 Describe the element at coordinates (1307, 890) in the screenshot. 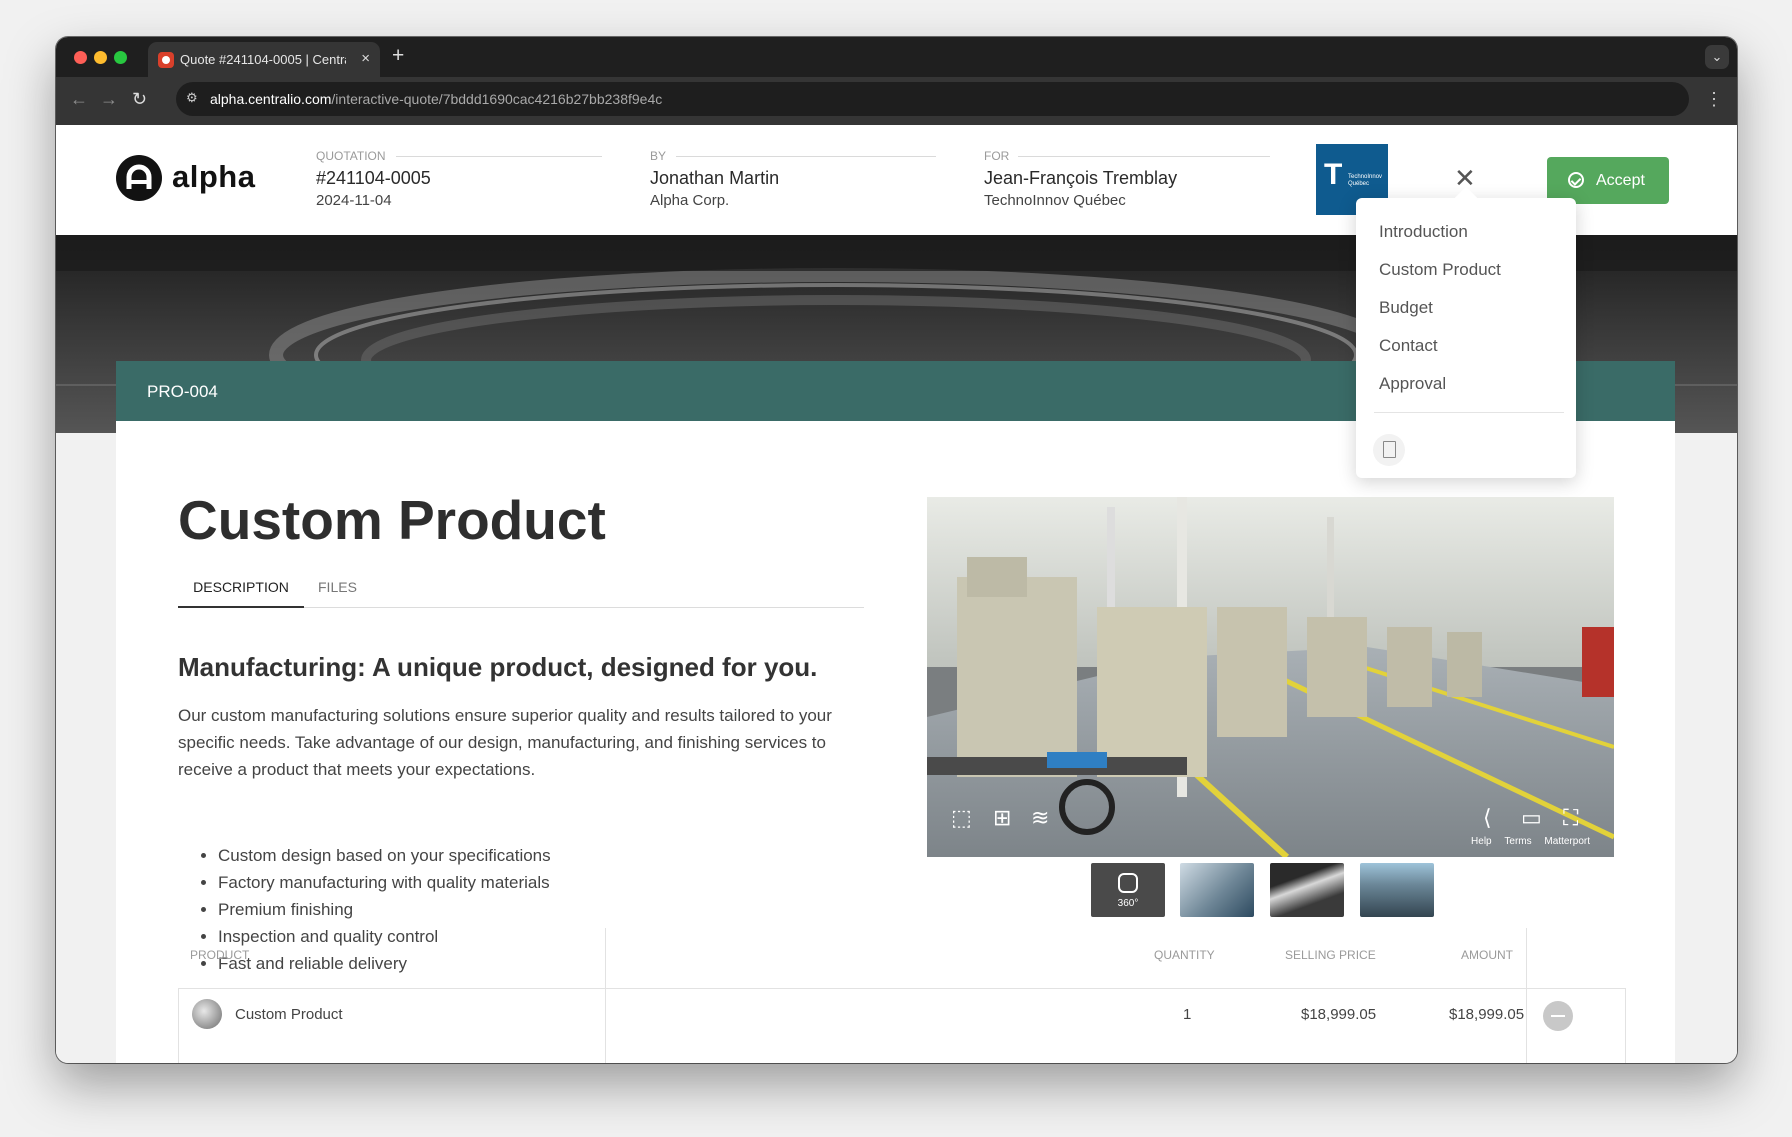

I see `thumbnail-product` at that location.